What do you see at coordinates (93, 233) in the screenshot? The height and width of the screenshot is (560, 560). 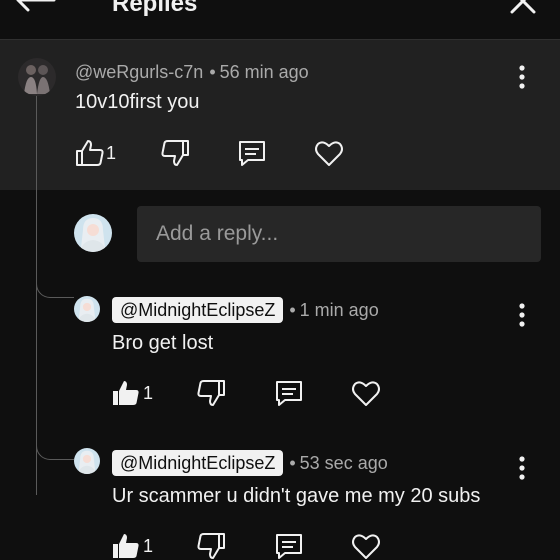 I see `current-user-avatar` at bounding box center [93, 233].